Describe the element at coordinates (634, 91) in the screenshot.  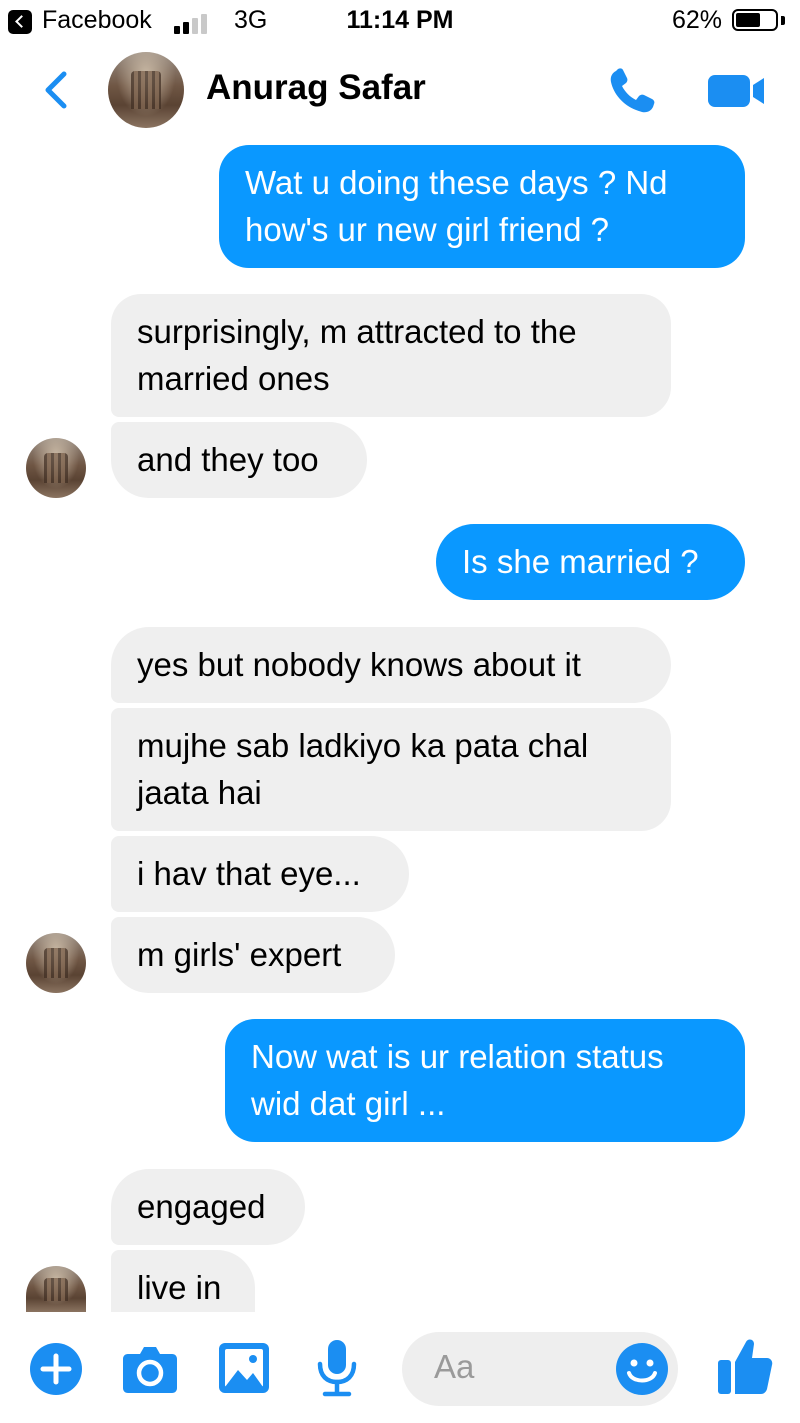
I see `phone-call-icon` at that location.